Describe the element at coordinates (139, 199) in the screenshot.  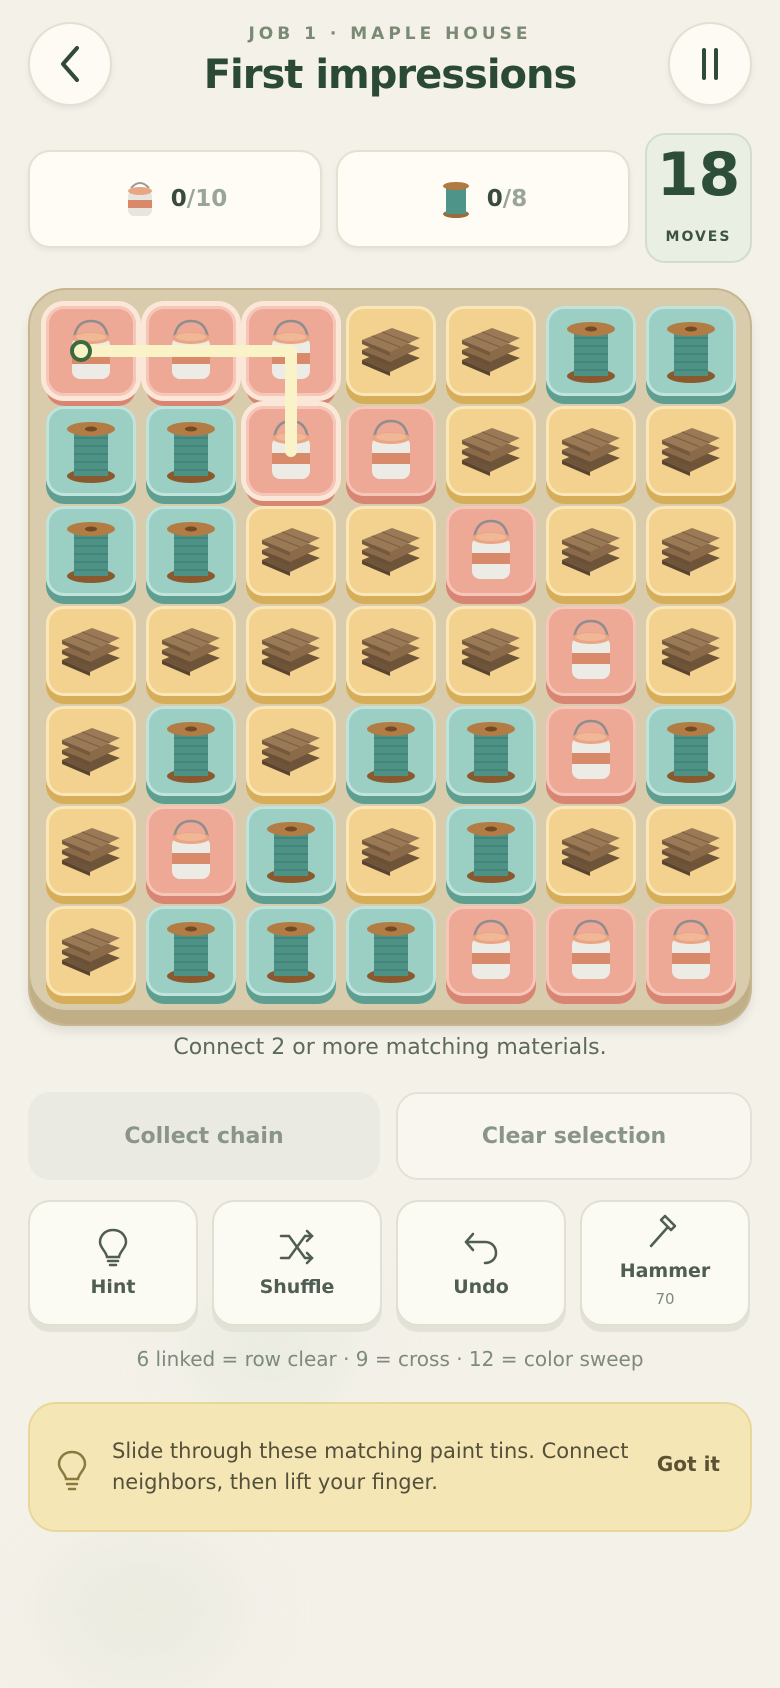
I see `paint-tin-icon` at that location.